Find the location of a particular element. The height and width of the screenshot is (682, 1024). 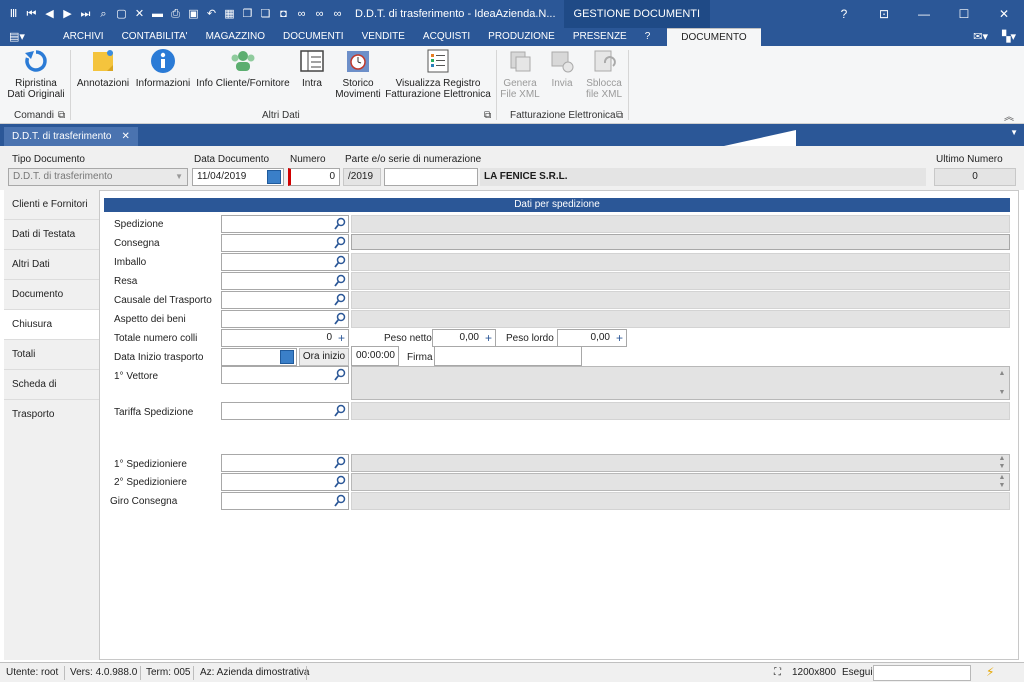

vettore-input is located at coordinates (285, 375).